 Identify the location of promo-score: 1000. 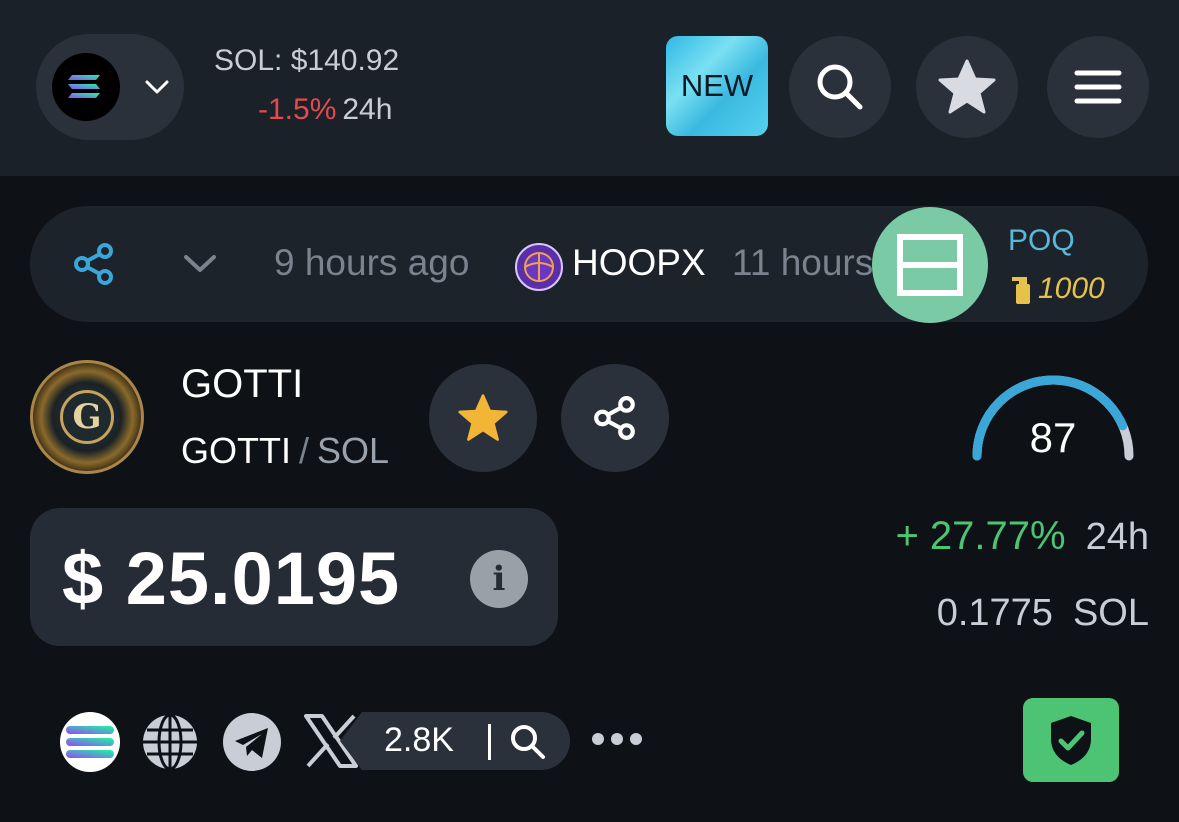
(1071, 288).